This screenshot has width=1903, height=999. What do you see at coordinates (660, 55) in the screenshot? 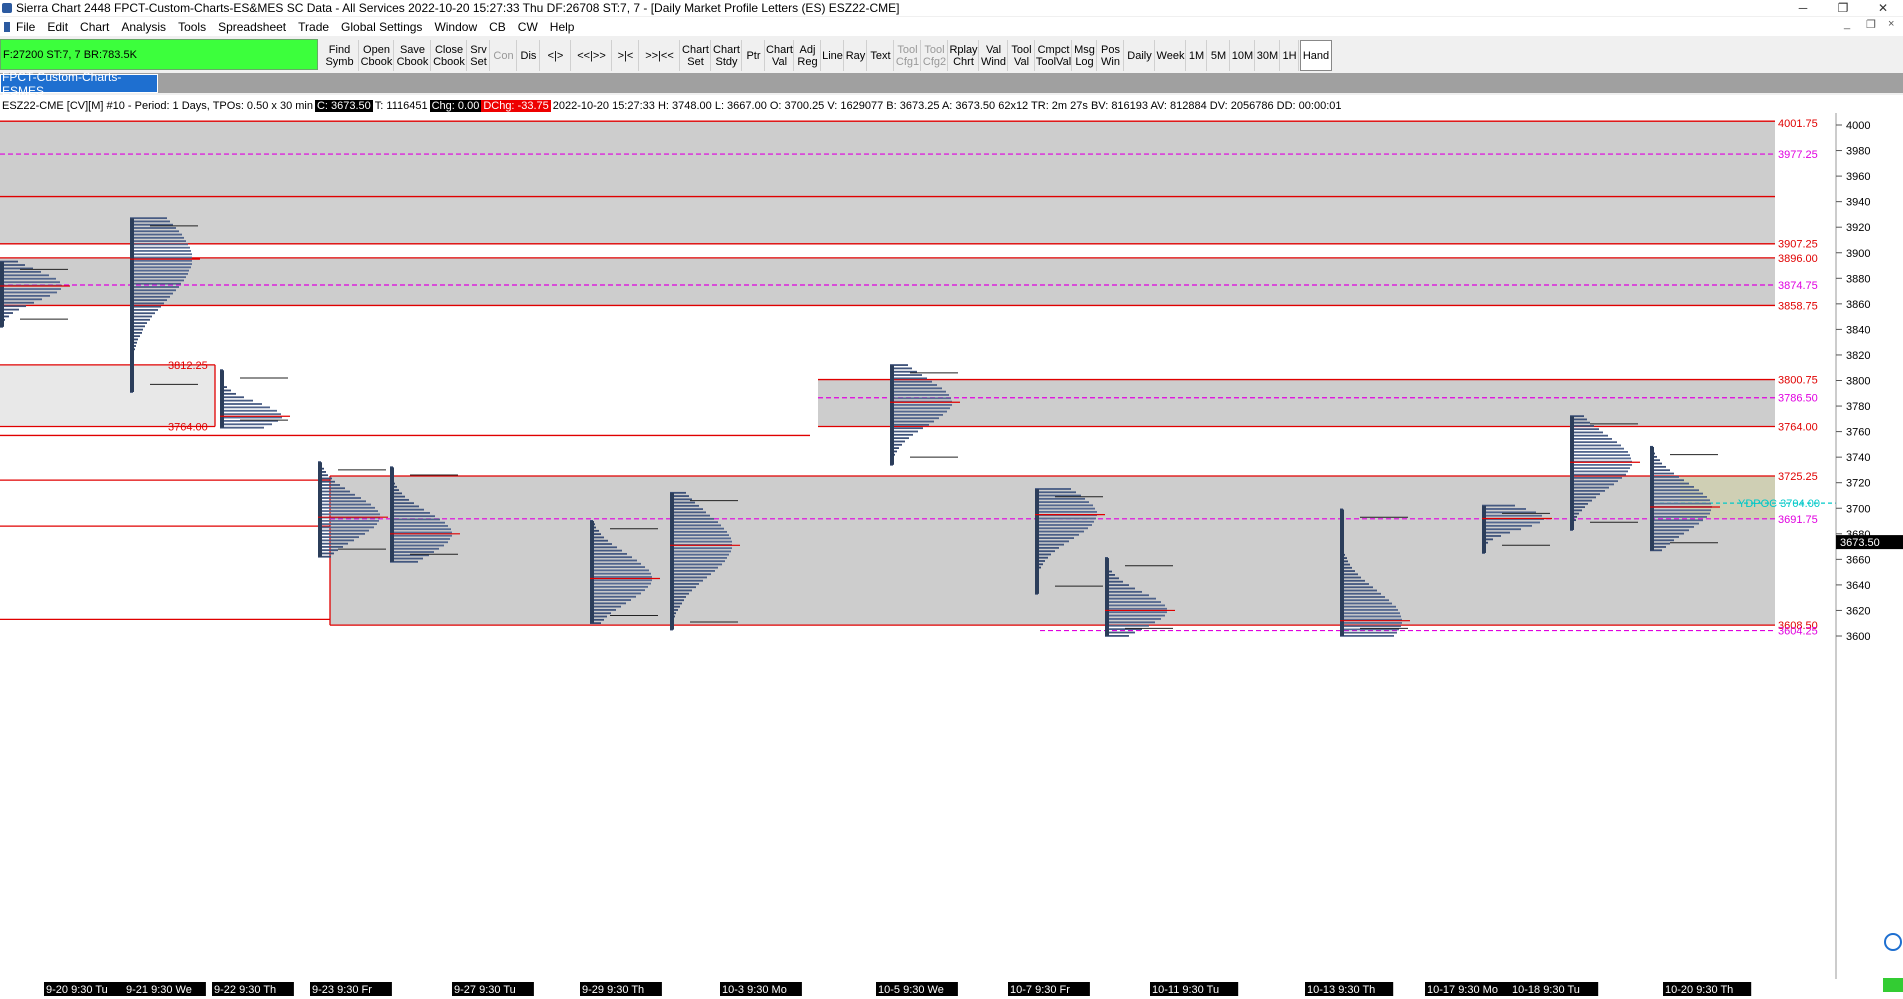
I see `toolbar-button-: >>|<<` at bounding box center [660, 55].